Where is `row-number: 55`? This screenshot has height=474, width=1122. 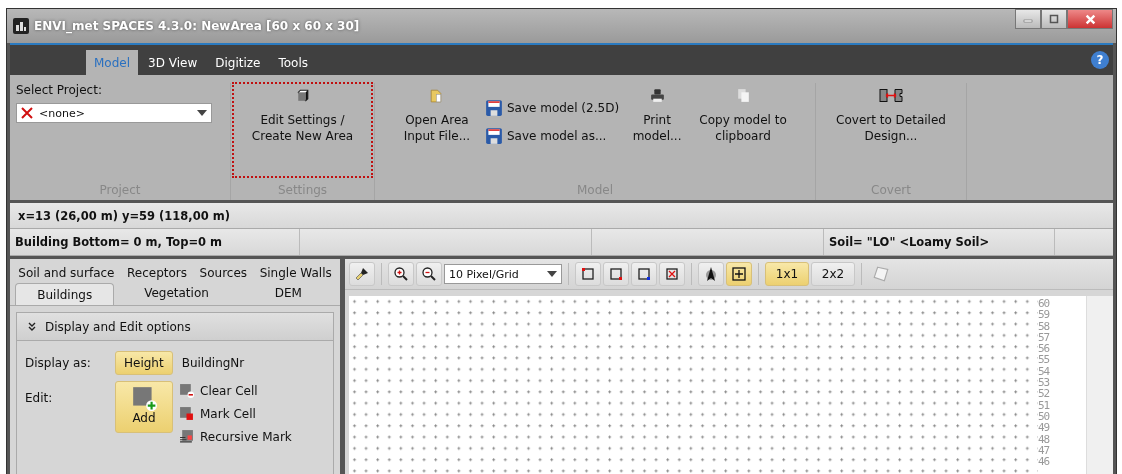
row-number: 55 is located at coordinates (1044, 360).